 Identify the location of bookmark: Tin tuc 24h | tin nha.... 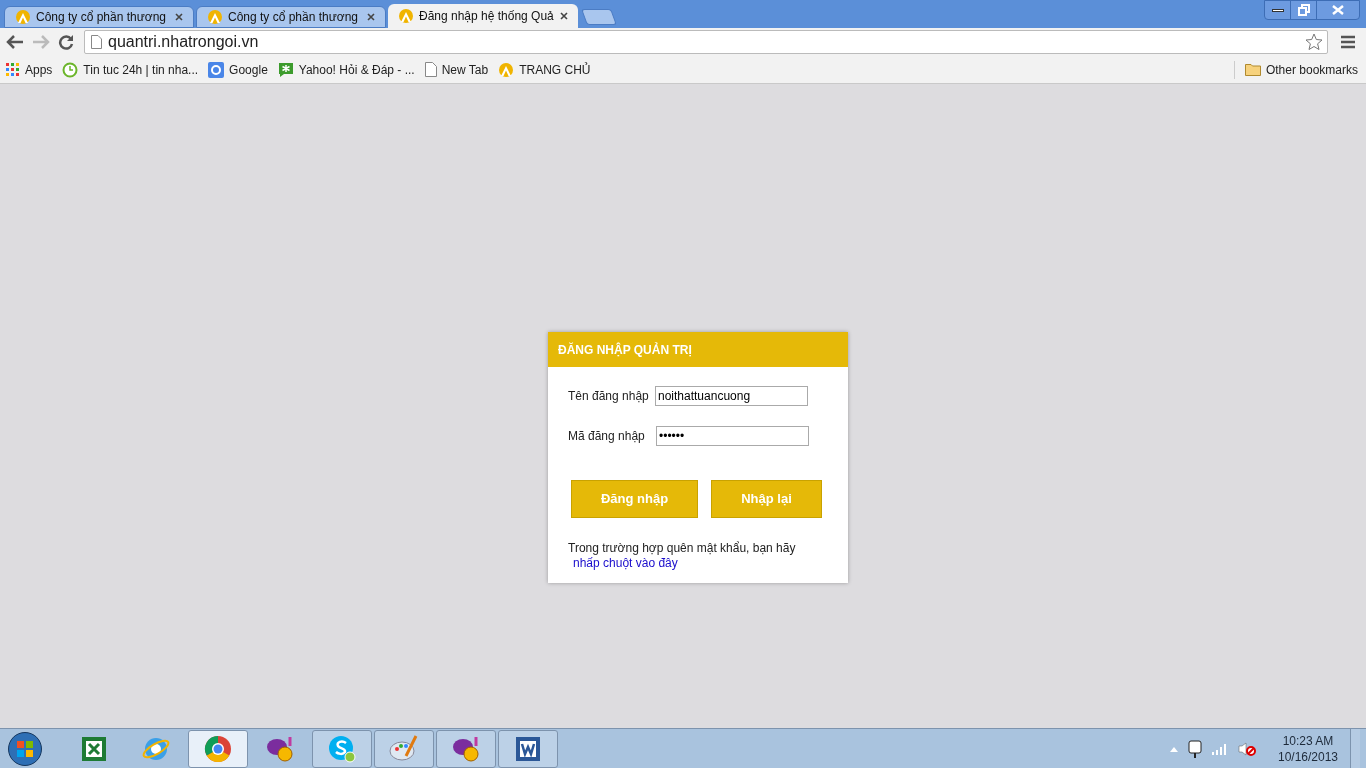
(130, 69).